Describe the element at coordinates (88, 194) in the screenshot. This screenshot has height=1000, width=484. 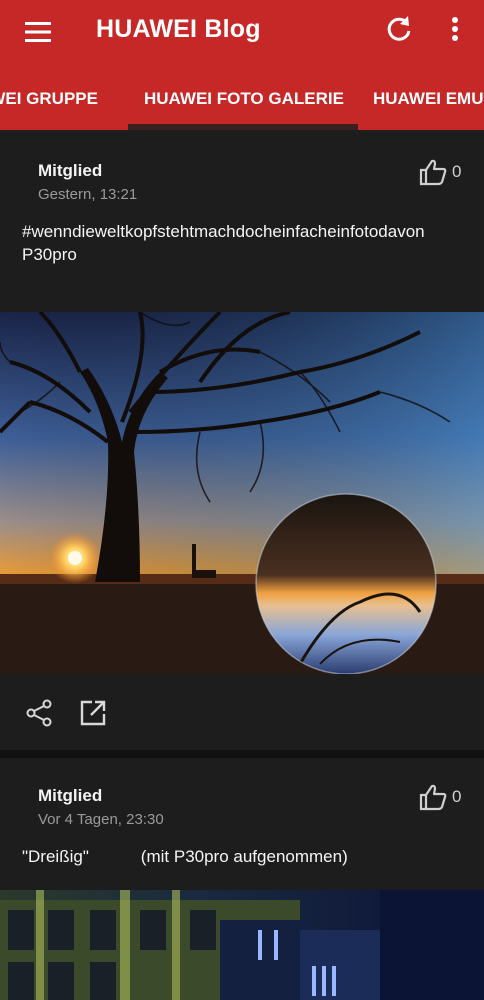
I see `post-date: Gestern, 13:21` at that location.